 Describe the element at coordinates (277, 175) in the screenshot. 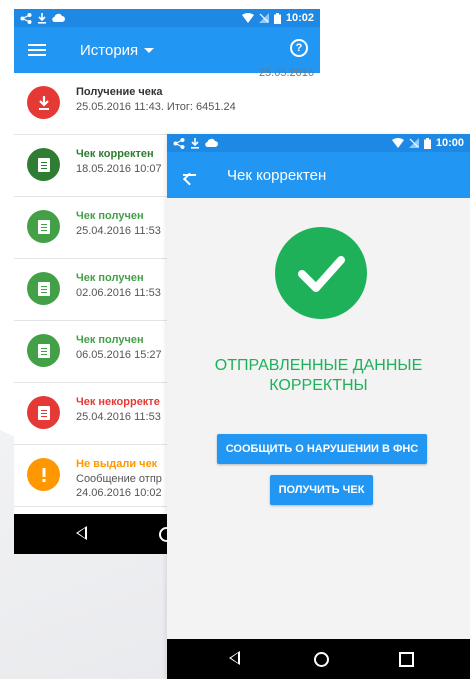

I see `page-title: Чек корректен` at that location.